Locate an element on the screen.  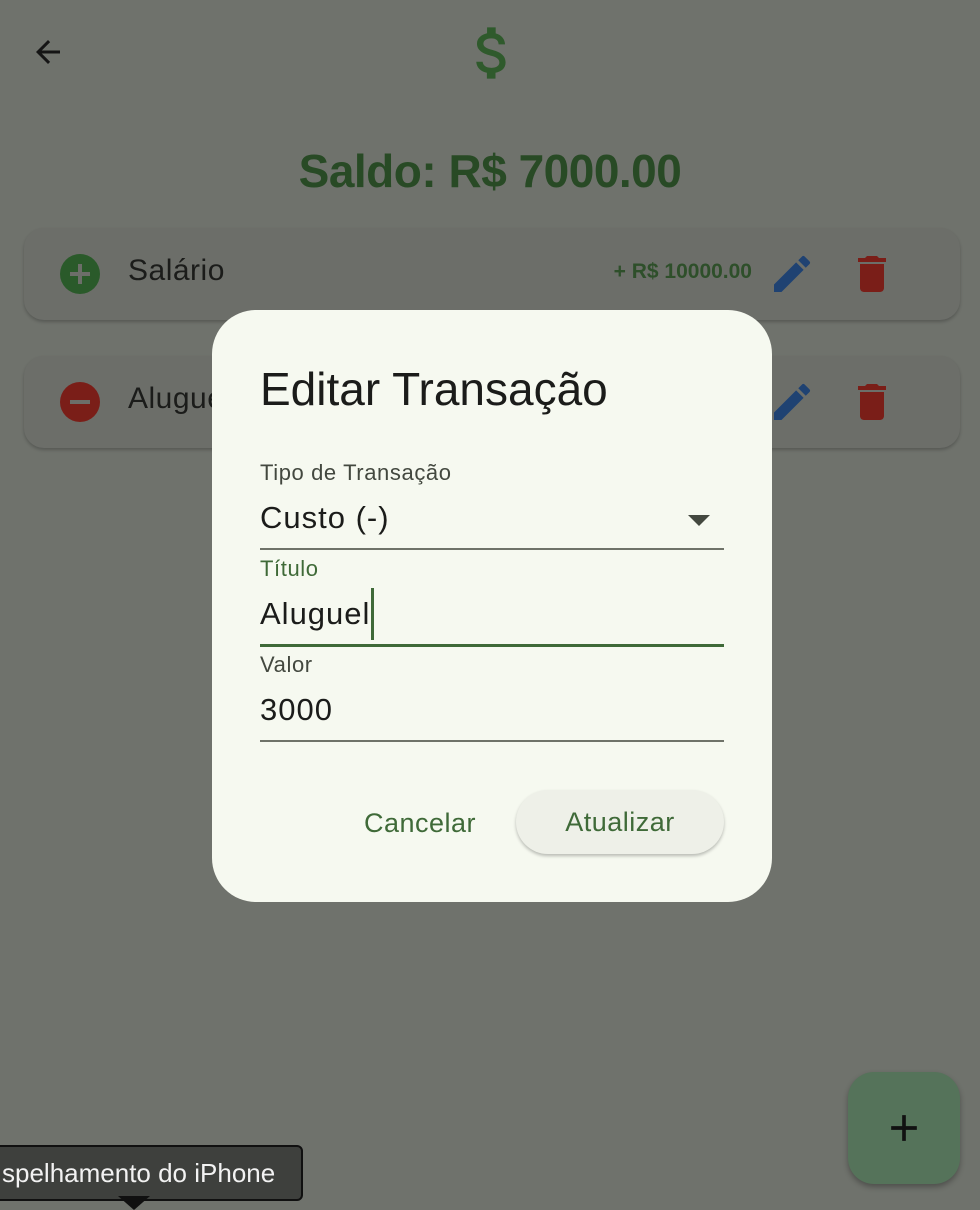
back-button is located at coordinates (48, 52).